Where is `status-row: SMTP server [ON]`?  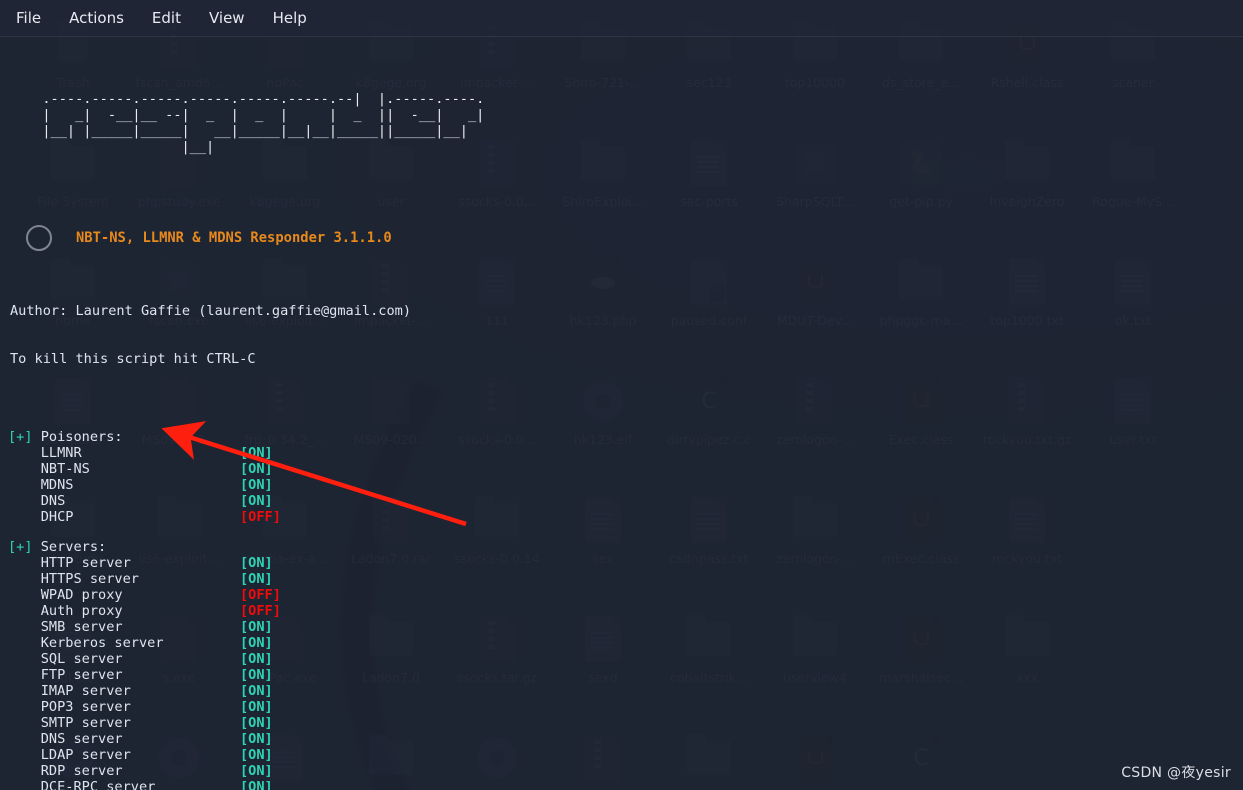 status-row: SMTP server [ON] is located at coordinates (623, 723).